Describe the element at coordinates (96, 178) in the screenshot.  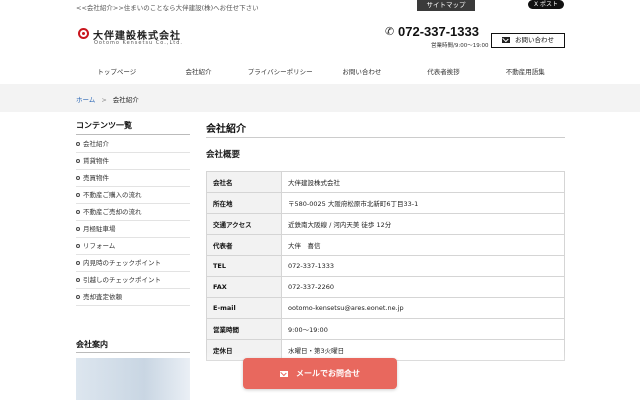
I see `sidebar-item-label: 売買物件` at that location.